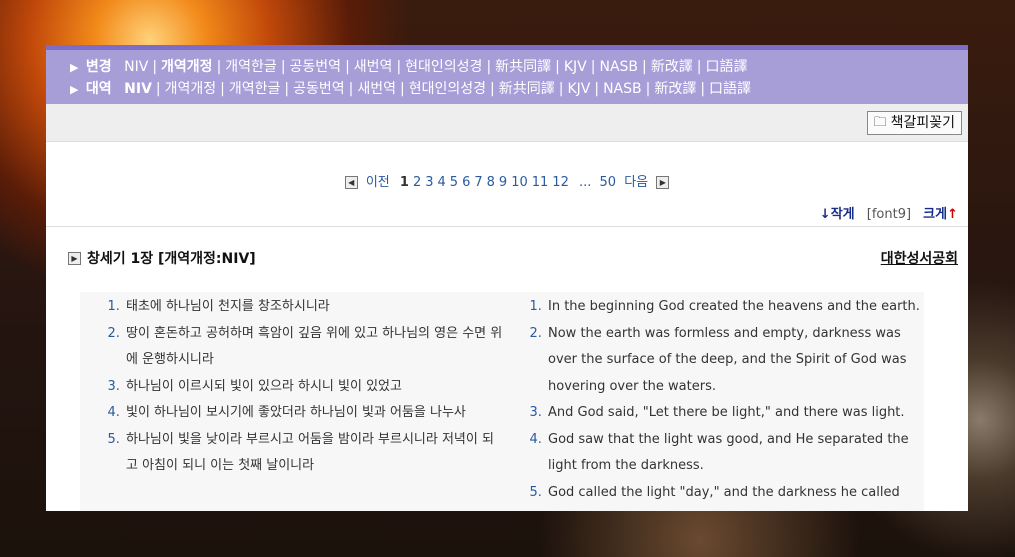 This screenshot has width=1015, height=557. What do you see at coordinates (478, 182) in the screenshot?
I see `page-link: 7` at bounding box center [478, 182].